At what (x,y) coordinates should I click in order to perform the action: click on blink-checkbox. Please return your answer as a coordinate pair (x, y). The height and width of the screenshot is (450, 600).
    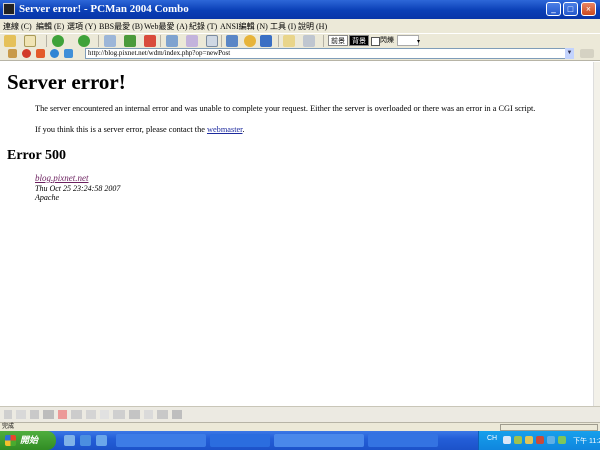
    Looking at the image, I should click on (375, 41).